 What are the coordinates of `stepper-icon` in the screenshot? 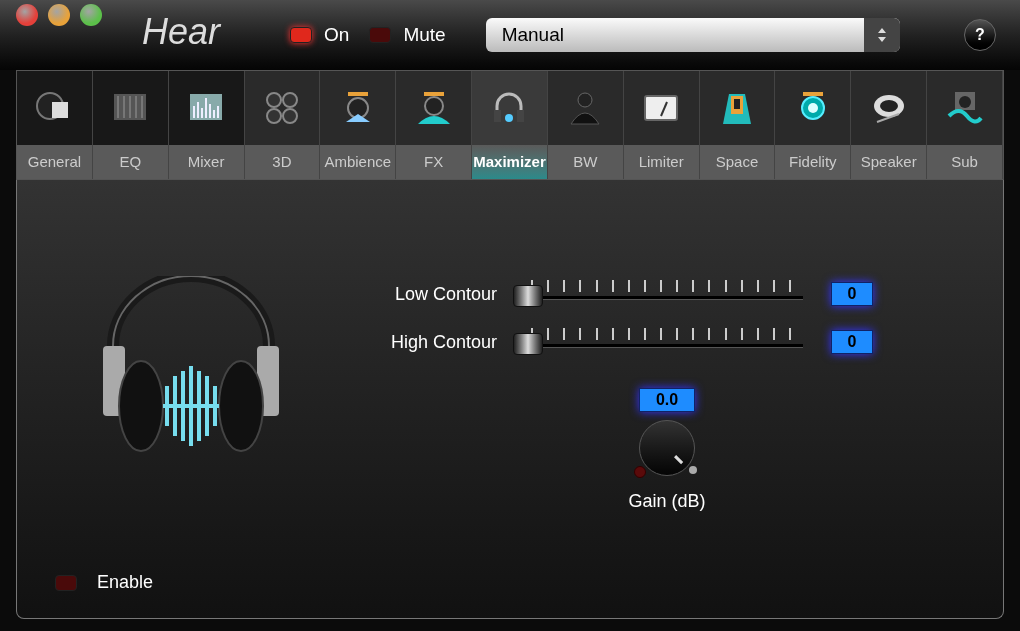 It's located at (881, 35).